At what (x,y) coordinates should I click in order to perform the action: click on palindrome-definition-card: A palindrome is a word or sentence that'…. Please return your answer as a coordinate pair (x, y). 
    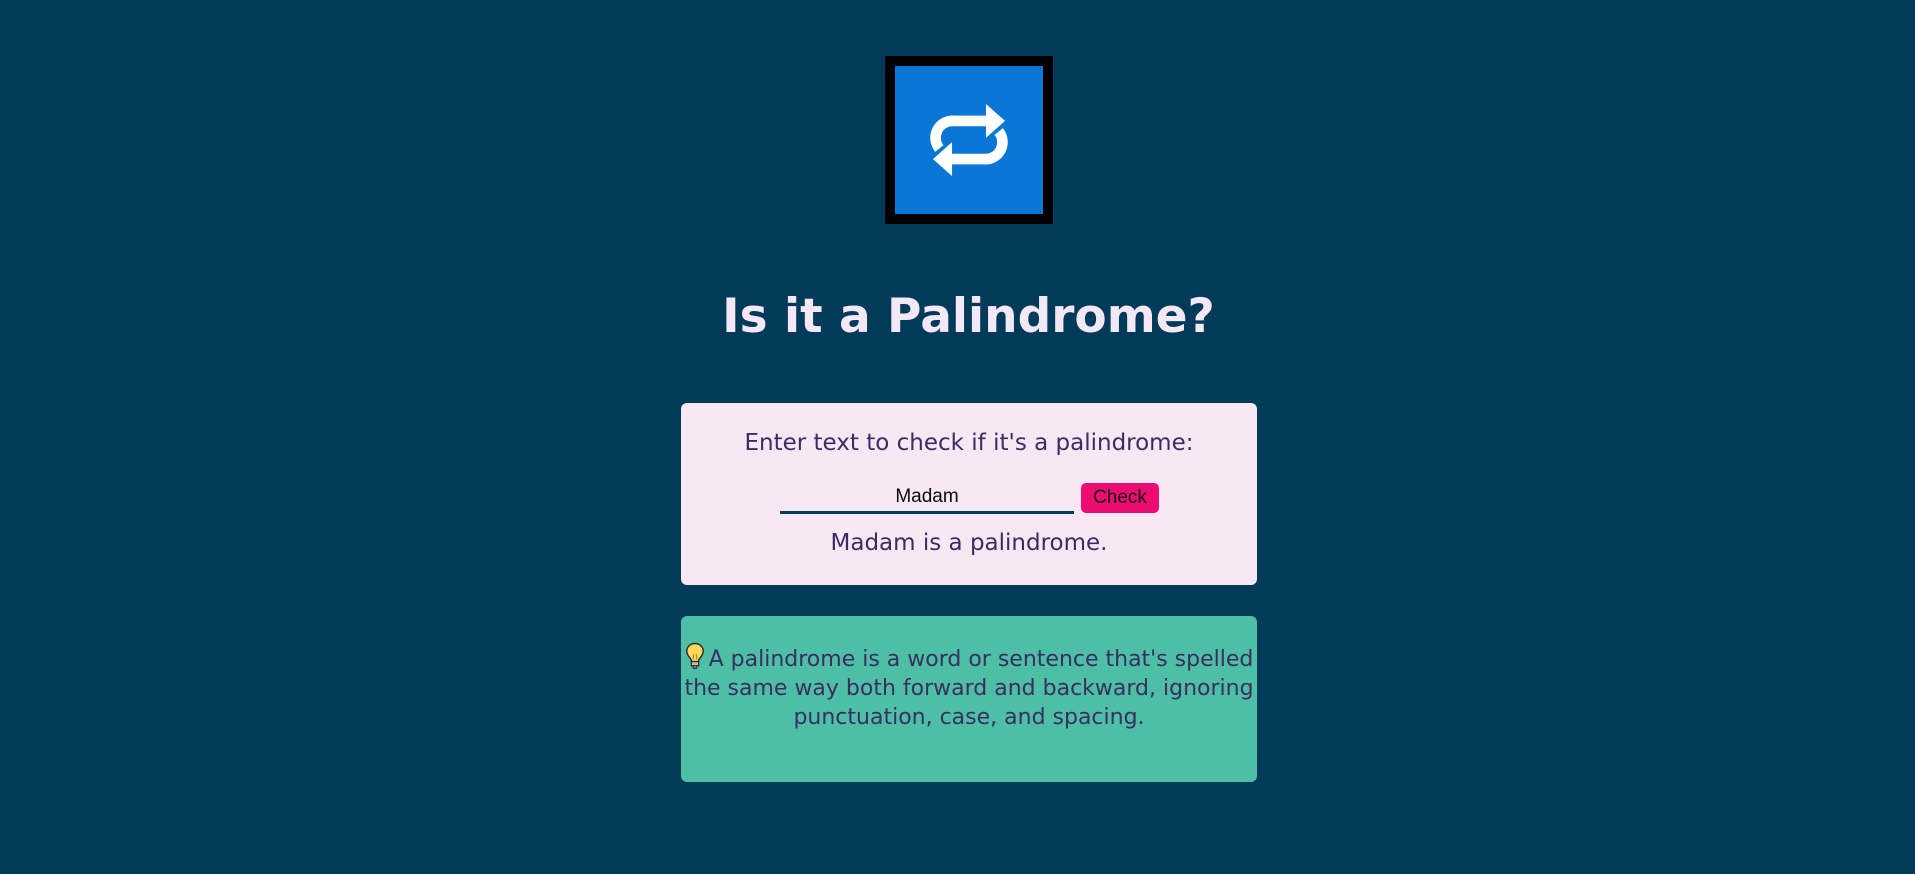
    Looking at the image, I should click on (969, 699).